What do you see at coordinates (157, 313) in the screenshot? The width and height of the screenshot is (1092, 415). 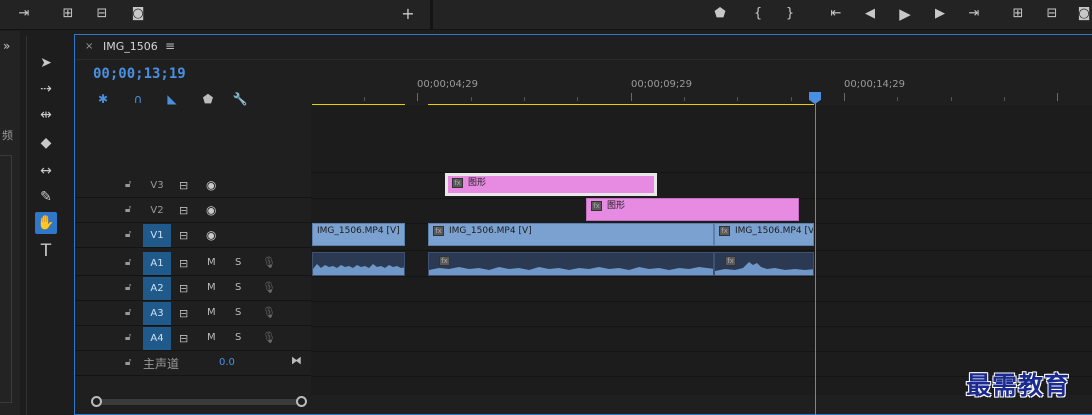 I see `track-name: A3` at bounding box center [157, 313].